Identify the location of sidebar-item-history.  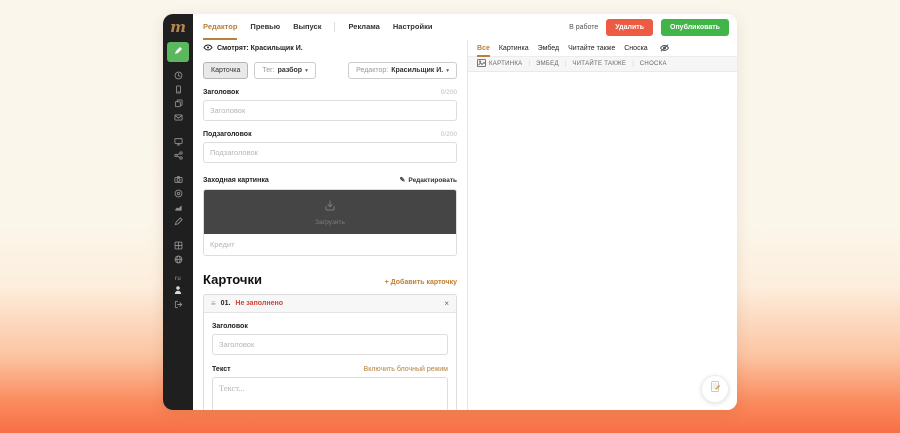
(178, 75).